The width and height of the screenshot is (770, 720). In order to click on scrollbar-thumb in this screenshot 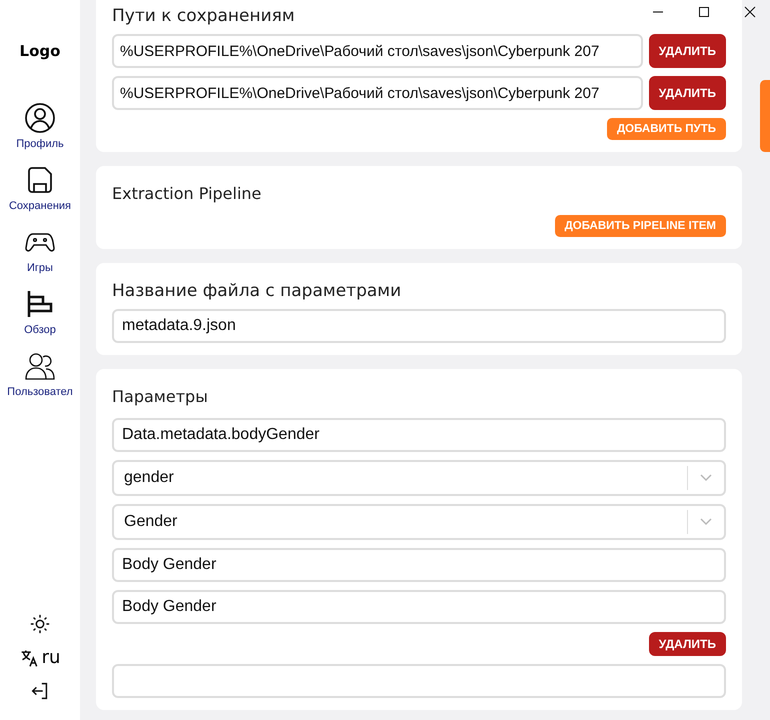, I will do `click(765, 116)`.